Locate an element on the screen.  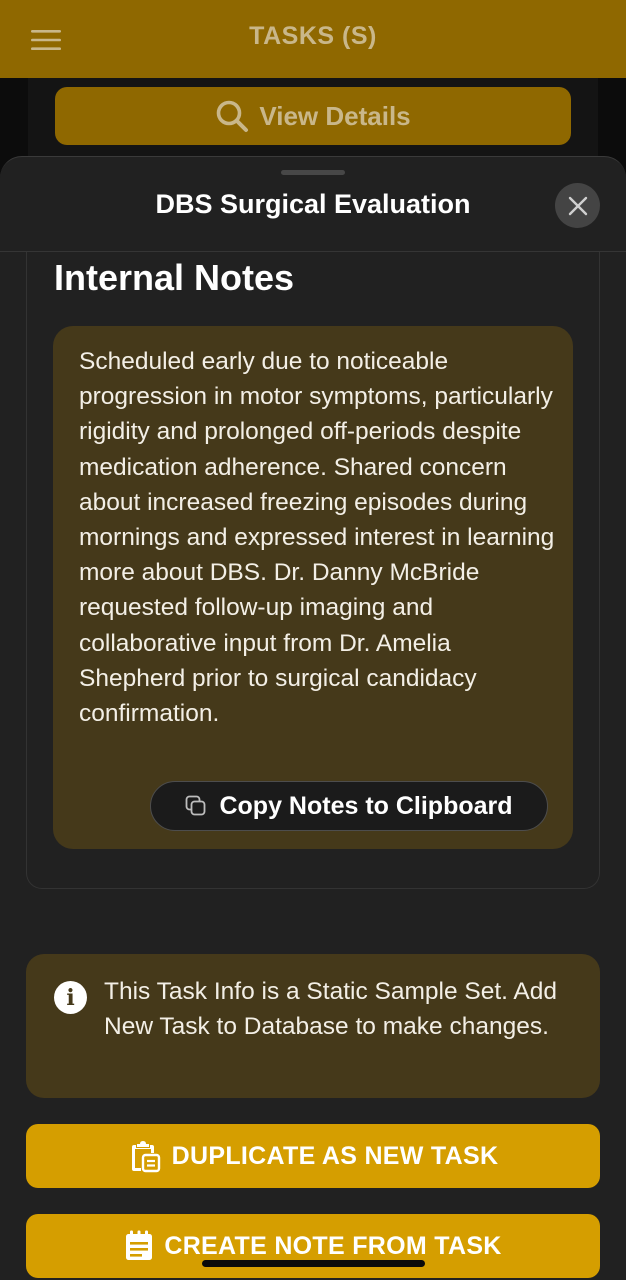
view-details-label: View Details is located at coordinates (335, 115).